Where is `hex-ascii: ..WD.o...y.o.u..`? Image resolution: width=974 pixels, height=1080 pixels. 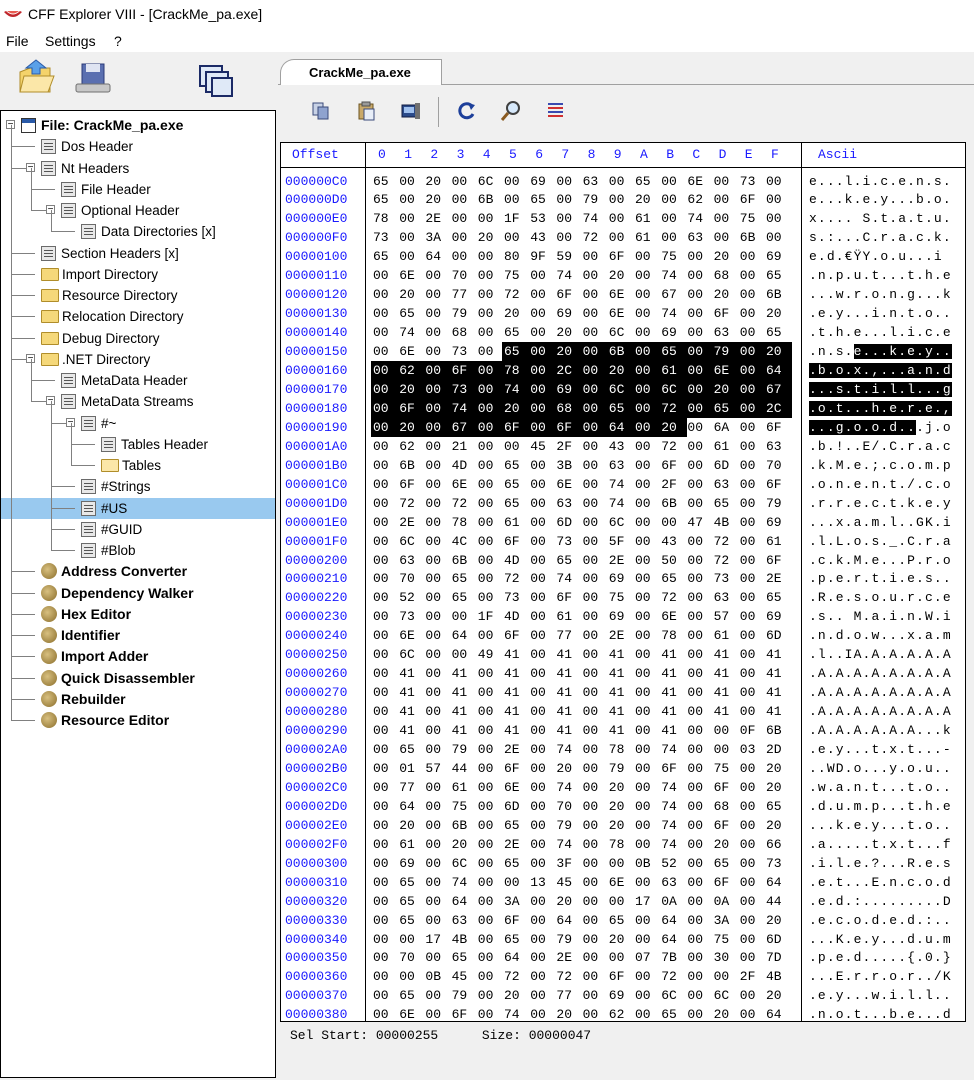
hex-ascii: ..WD.o...y.o.u.. is located at coordinates (880, 768).